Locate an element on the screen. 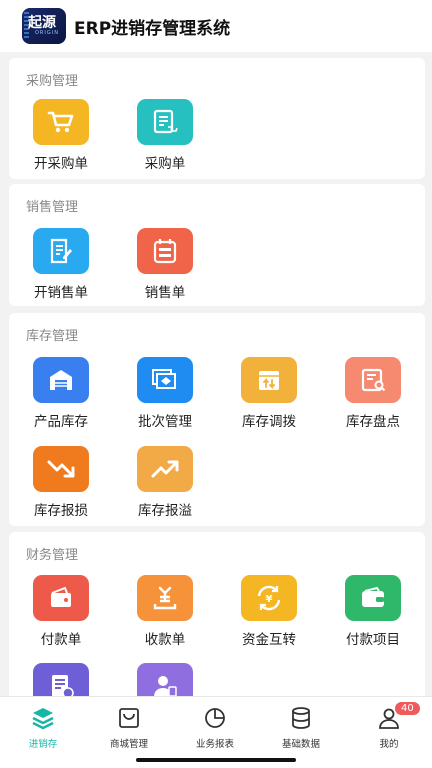 Image resolution: width=432 pixels, height=768 pixels. home-indicator is located at coordinates (216, 760).